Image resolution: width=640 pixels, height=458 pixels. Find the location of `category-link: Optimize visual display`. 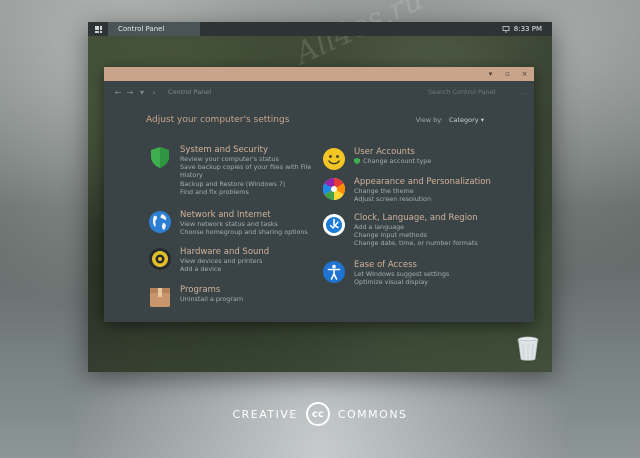

category-link: Optimize visual display is located at coordinates (401, 282).